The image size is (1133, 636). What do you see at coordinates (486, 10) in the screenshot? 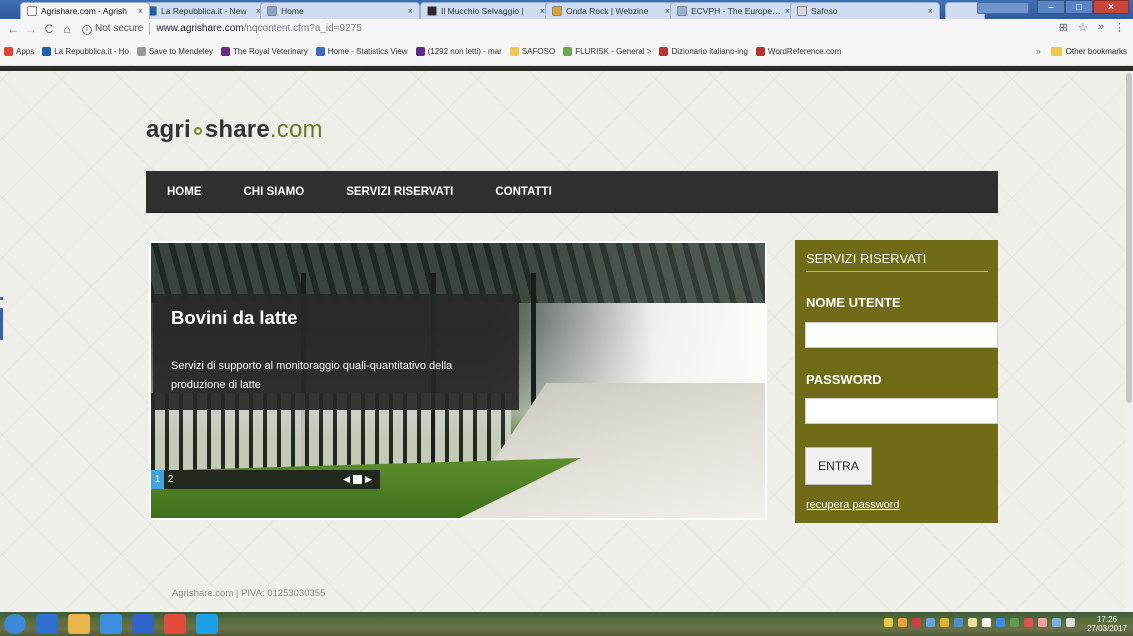
I see `browser-tab: Il Mucchio Selvaggio | ×` at bounding box center [486, 10].